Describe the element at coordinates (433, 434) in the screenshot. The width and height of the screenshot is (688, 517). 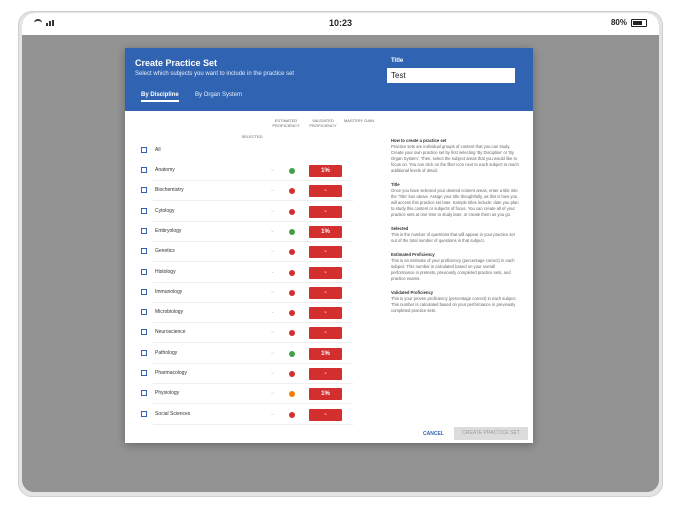
I see `cancel-button: CANCEL` at that location.